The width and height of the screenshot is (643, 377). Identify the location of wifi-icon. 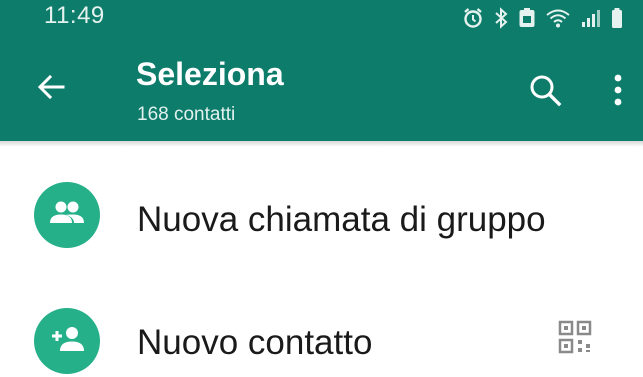
(558, 18).